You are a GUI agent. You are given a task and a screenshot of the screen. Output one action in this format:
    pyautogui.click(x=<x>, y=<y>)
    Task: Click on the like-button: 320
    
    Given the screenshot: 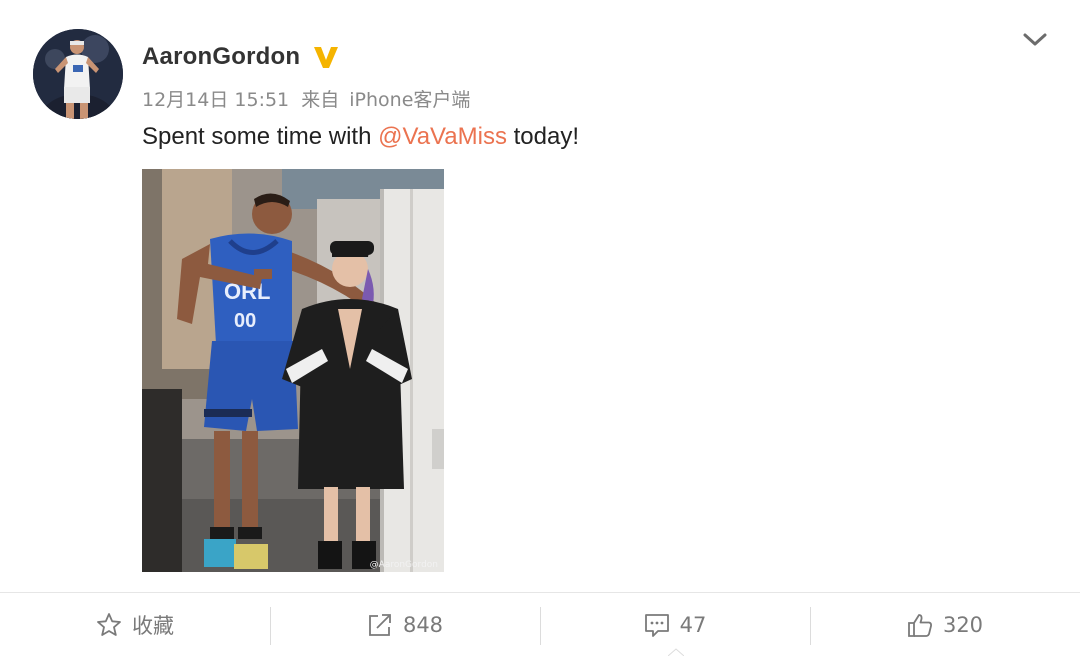 What is the action you would take?
    pyautogui.click(x=945, y=625)
    